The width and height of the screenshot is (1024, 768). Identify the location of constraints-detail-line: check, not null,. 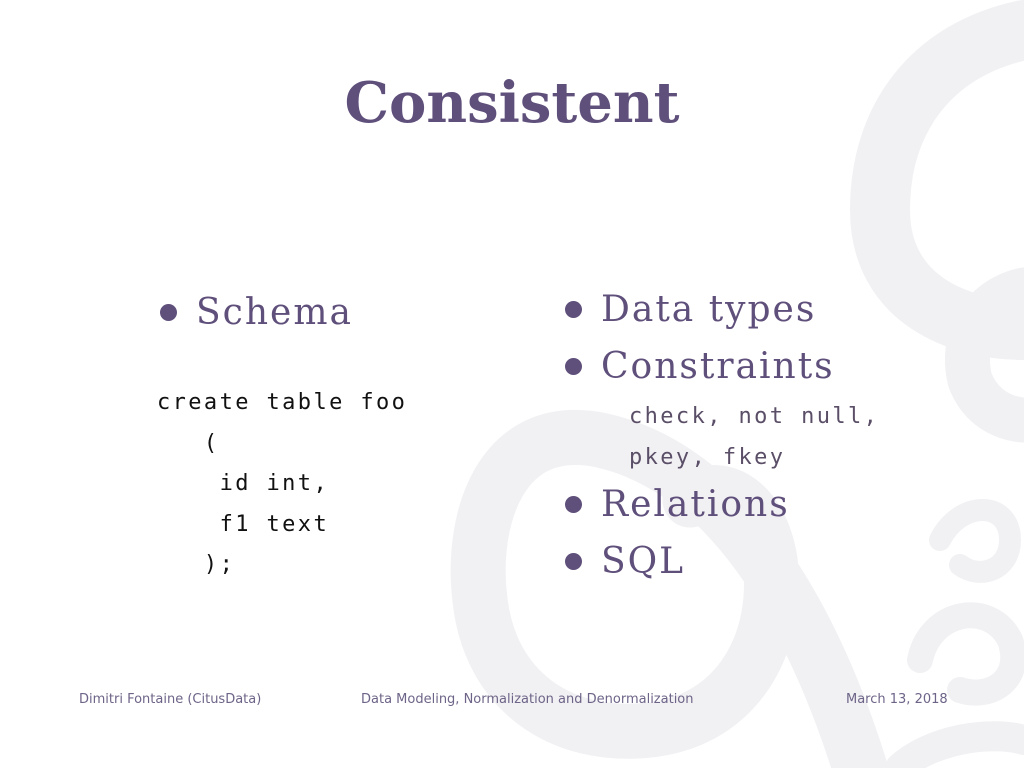
(754, 416).